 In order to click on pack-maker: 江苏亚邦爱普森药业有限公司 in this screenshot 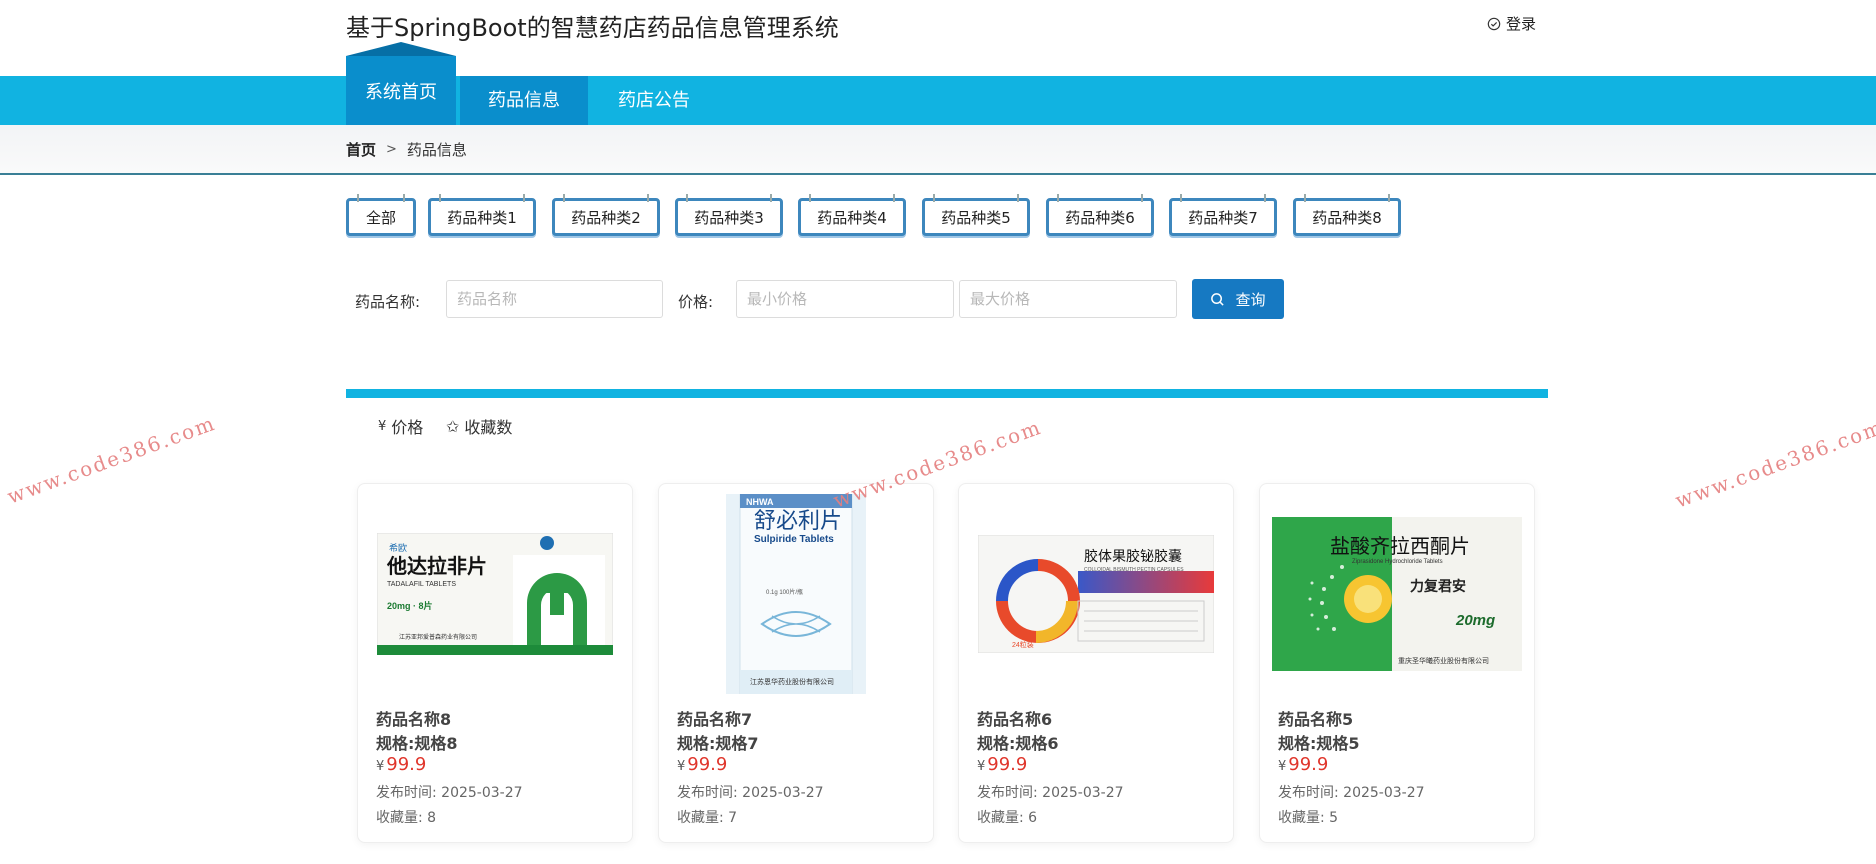, I will do `click(438, 637)`.